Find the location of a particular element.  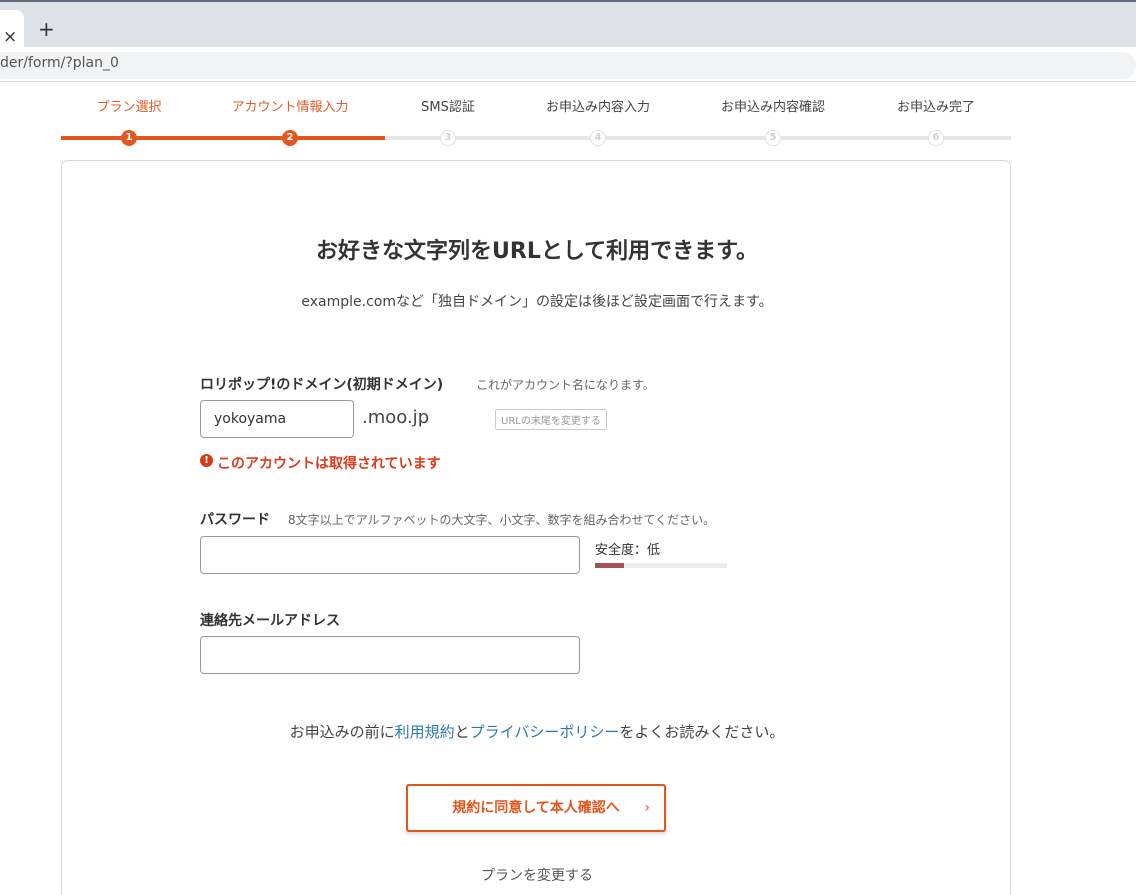

new-tab-icon: + is located at coordinates (46, 29).